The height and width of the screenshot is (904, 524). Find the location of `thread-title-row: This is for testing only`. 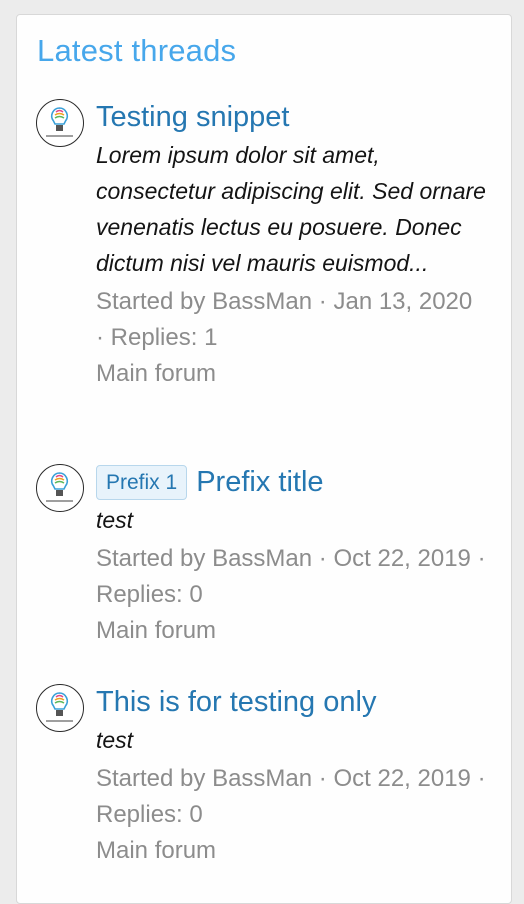

thread-title-row: This is for testing only is located at coordinates (291, 702).